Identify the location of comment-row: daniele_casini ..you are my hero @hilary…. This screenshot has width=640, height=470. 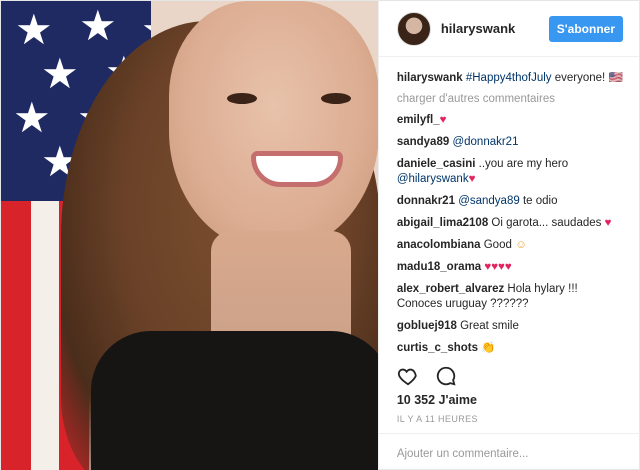
(510, 172).